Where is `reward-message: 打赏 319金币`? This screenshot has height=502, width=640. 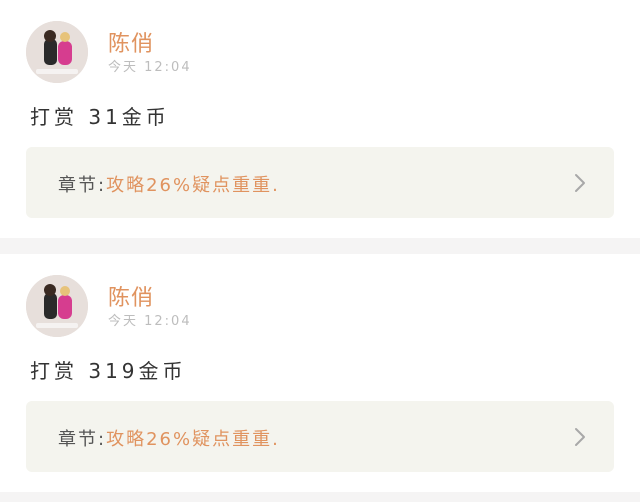 reward-message: 打赏 319金币 is located at coordinates (108, 371).